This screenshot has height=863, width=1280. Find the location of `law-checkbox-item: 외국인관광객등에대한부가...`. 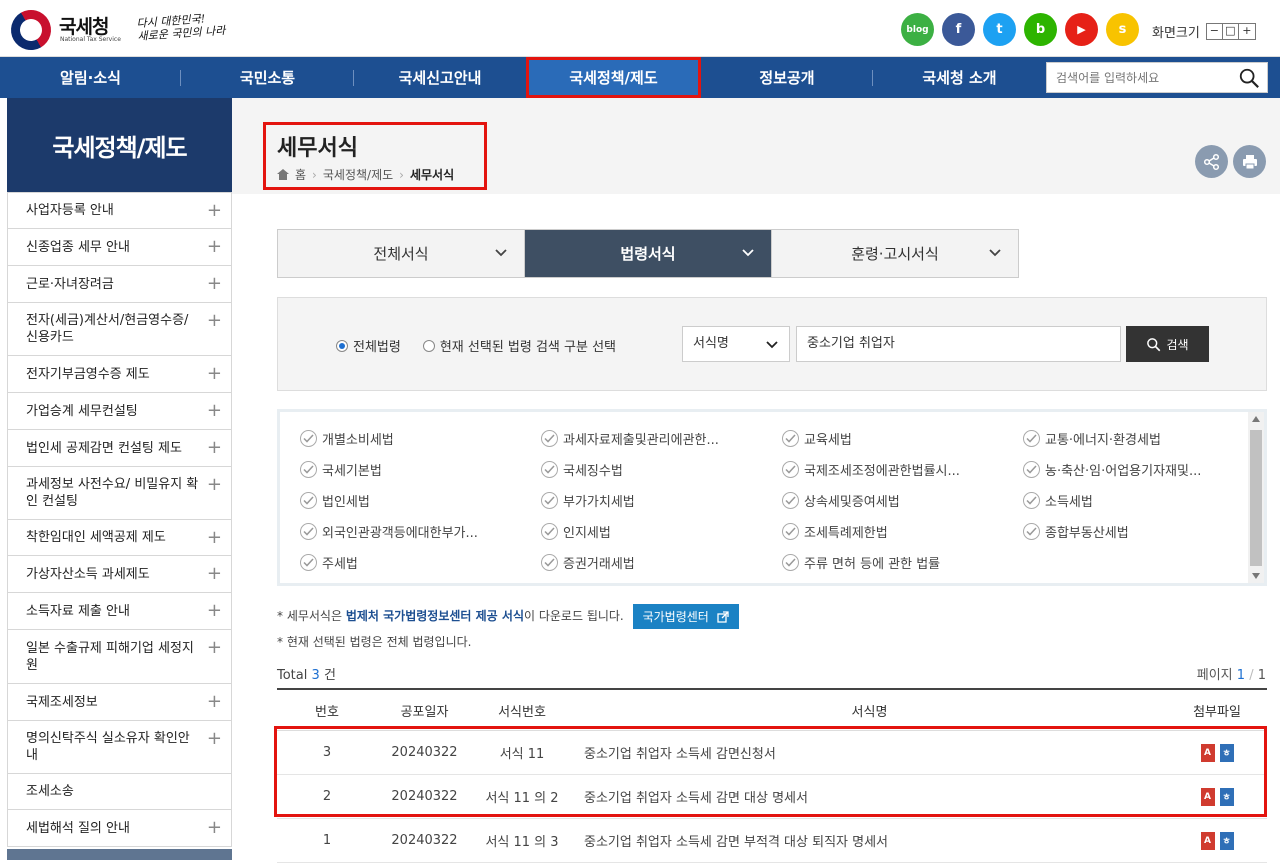

law-checkbox-item: 외국인관광객등에대한부가... is located at coordinates (420, 531).